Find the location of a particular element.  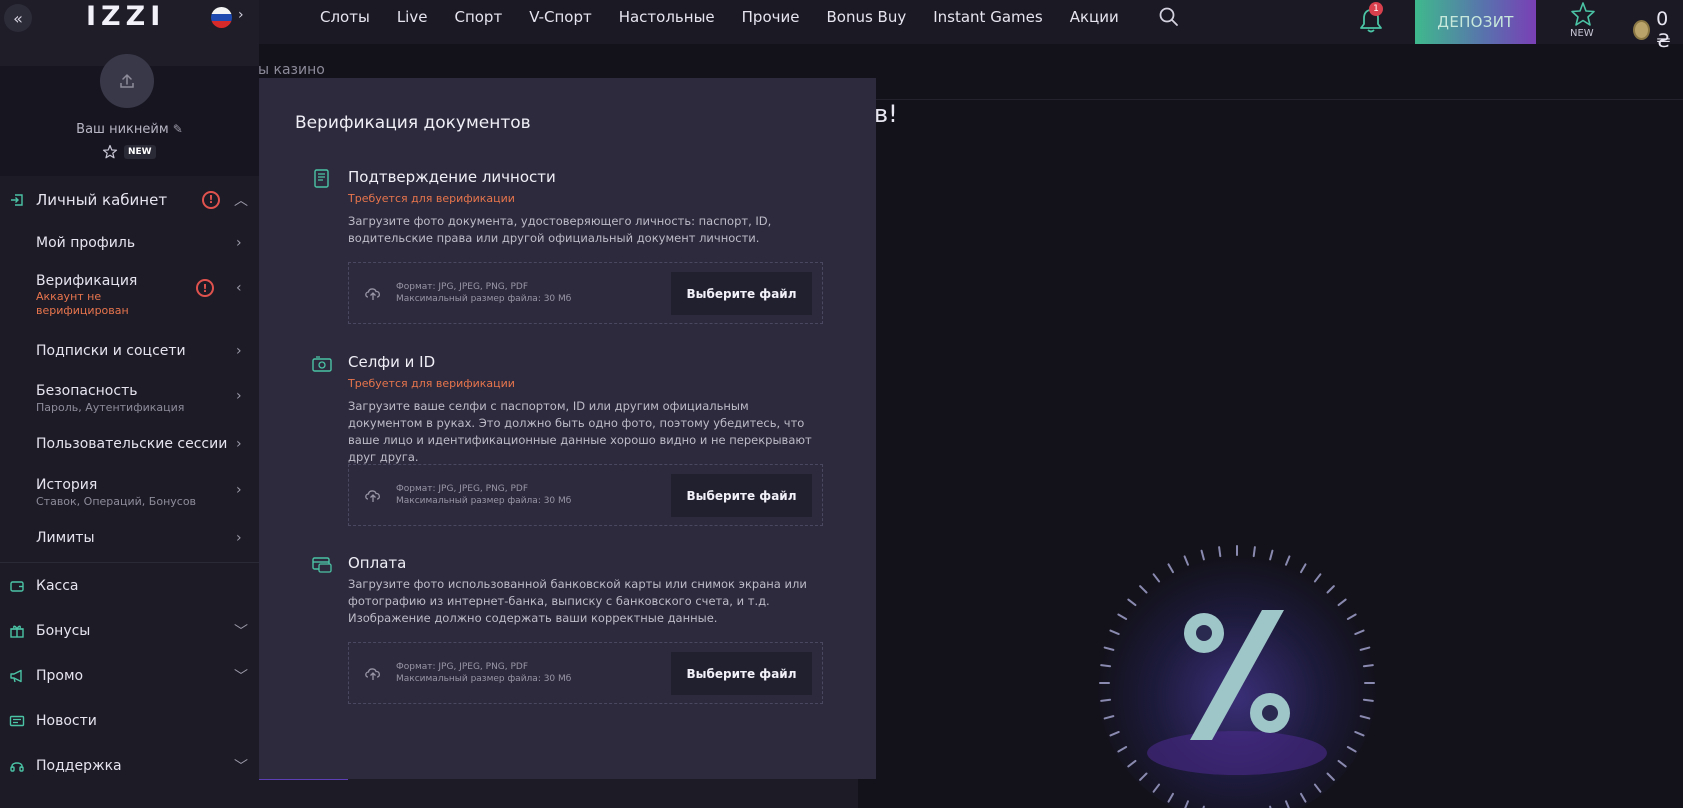

modal-title: Верификация документов is located at coordinates (413, 123).